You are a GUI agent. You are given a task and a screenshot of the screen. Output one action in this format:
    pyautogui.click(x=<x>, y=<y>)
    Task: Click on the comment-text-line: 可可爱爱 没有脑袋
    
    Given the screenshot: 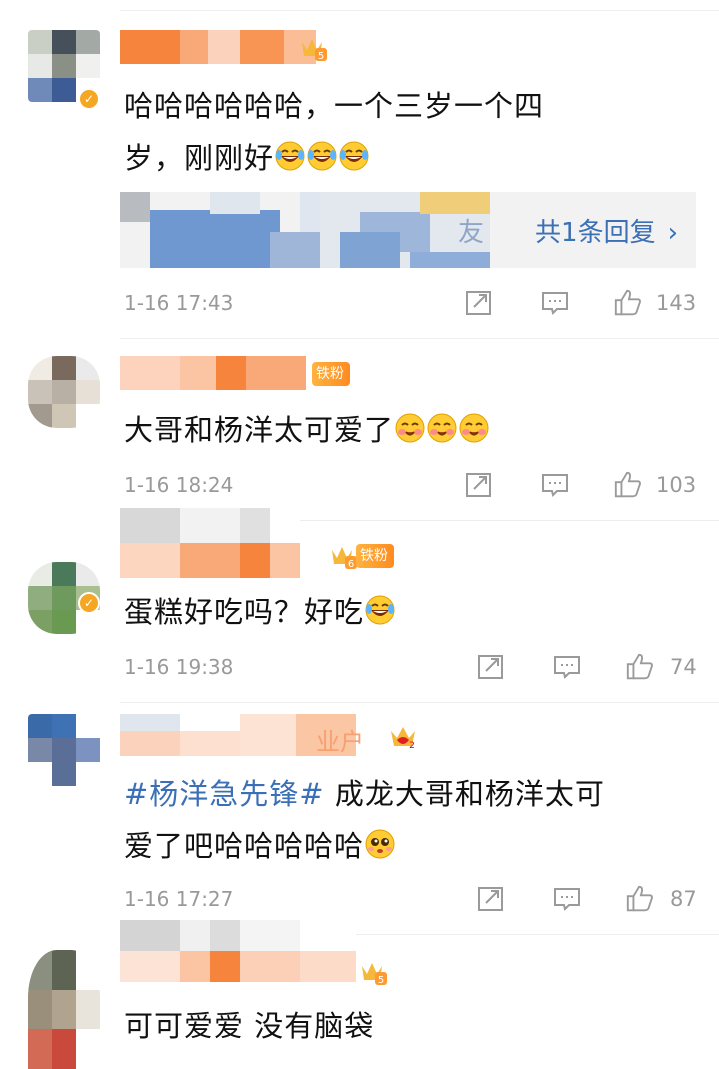 What is the action you would take?
    pyautogui.click(x=249, y=1026)
    